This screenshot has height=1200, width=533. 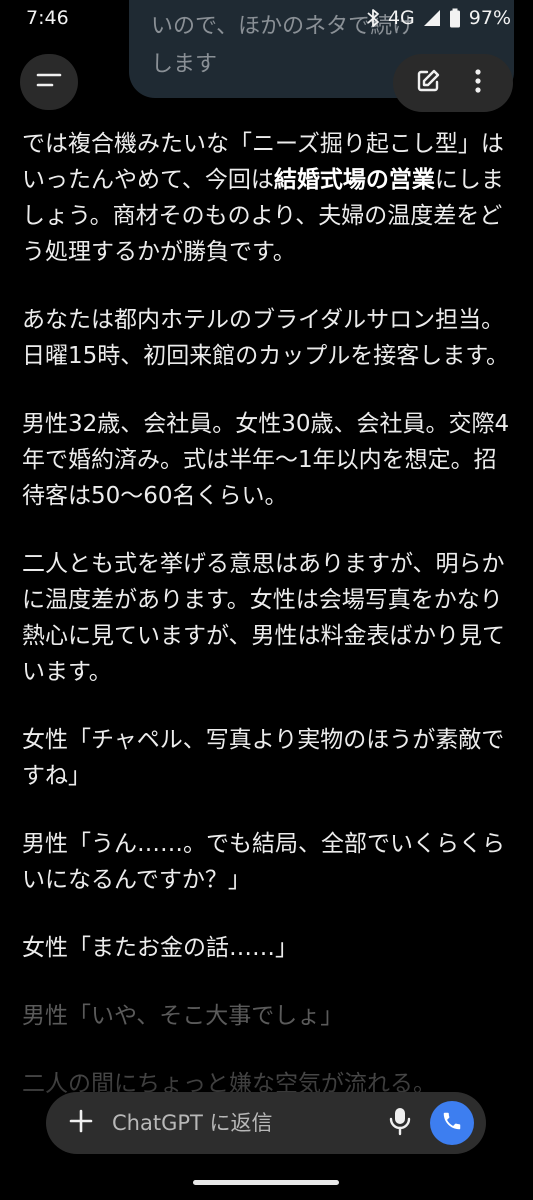 I want to click on network-type: 4G, so click(x=401, y=18).